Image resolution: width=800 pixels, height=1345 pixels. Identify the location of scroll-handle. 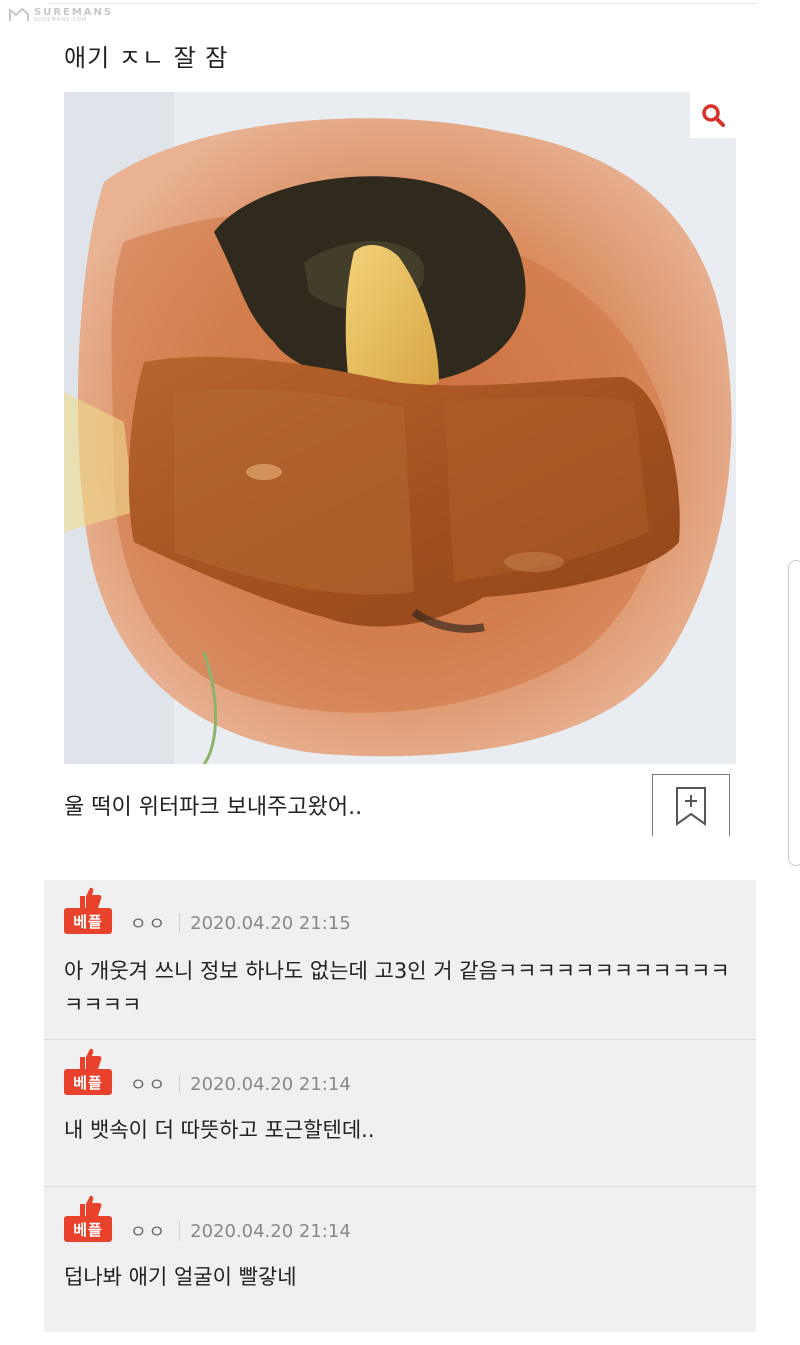
(794, 713).